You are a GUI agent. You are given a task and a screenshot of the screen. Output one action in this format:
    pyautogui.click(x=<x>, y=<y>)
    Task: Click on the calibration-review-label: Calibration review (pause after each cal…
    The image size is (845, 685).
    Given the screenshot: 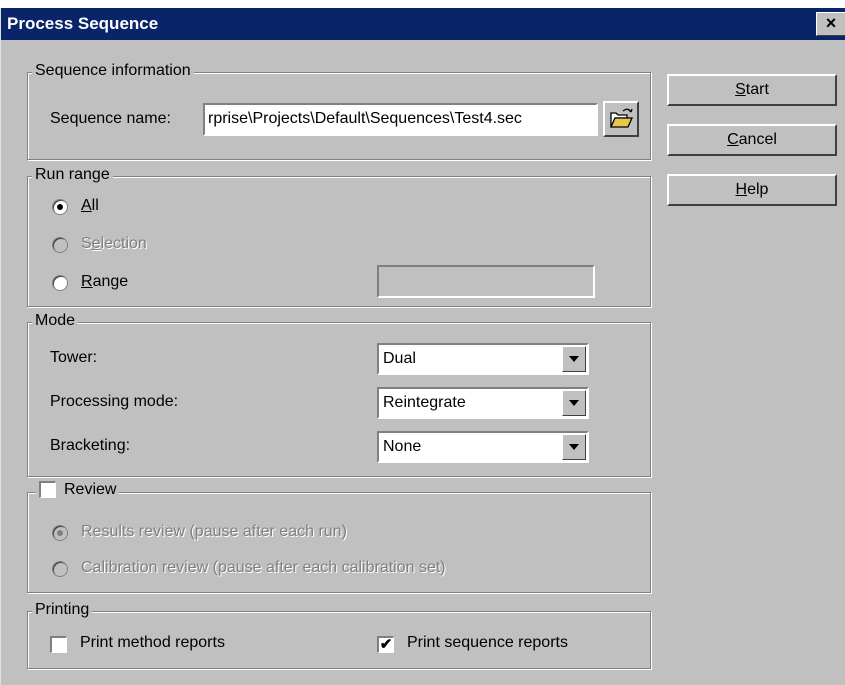 What is the action you would take?
    pyautogui.click(x=263, y=567)
    